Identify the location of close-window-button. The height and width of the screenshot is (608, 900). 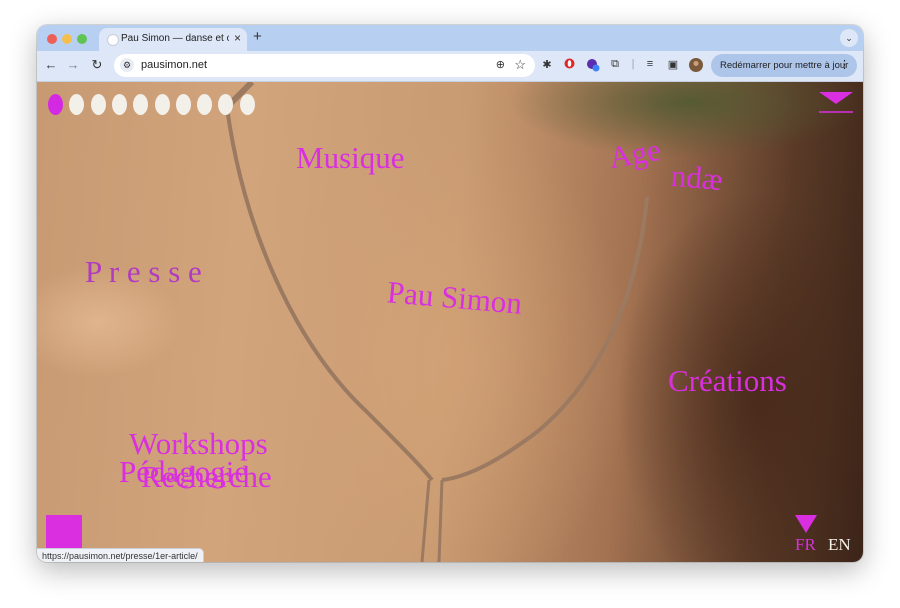
(52, 39).